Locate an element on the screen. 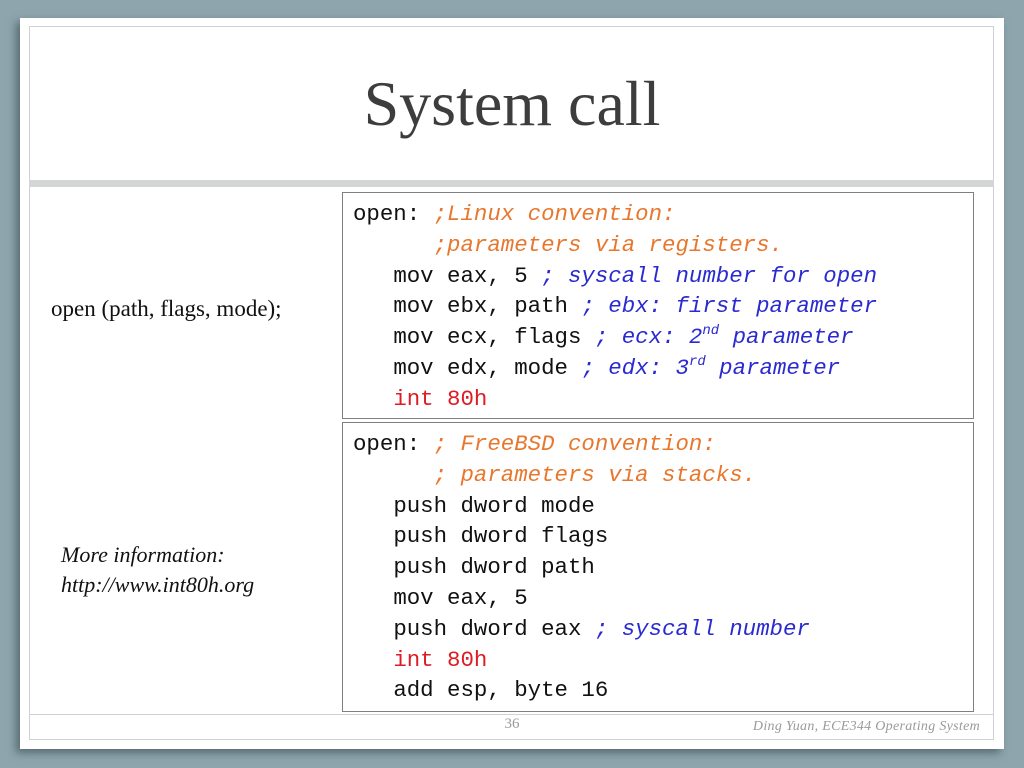 This screenshot has width=1024, height=768. code-line: mov ebx, path ; ebx: first parameter is located at coordinates (663, 306).